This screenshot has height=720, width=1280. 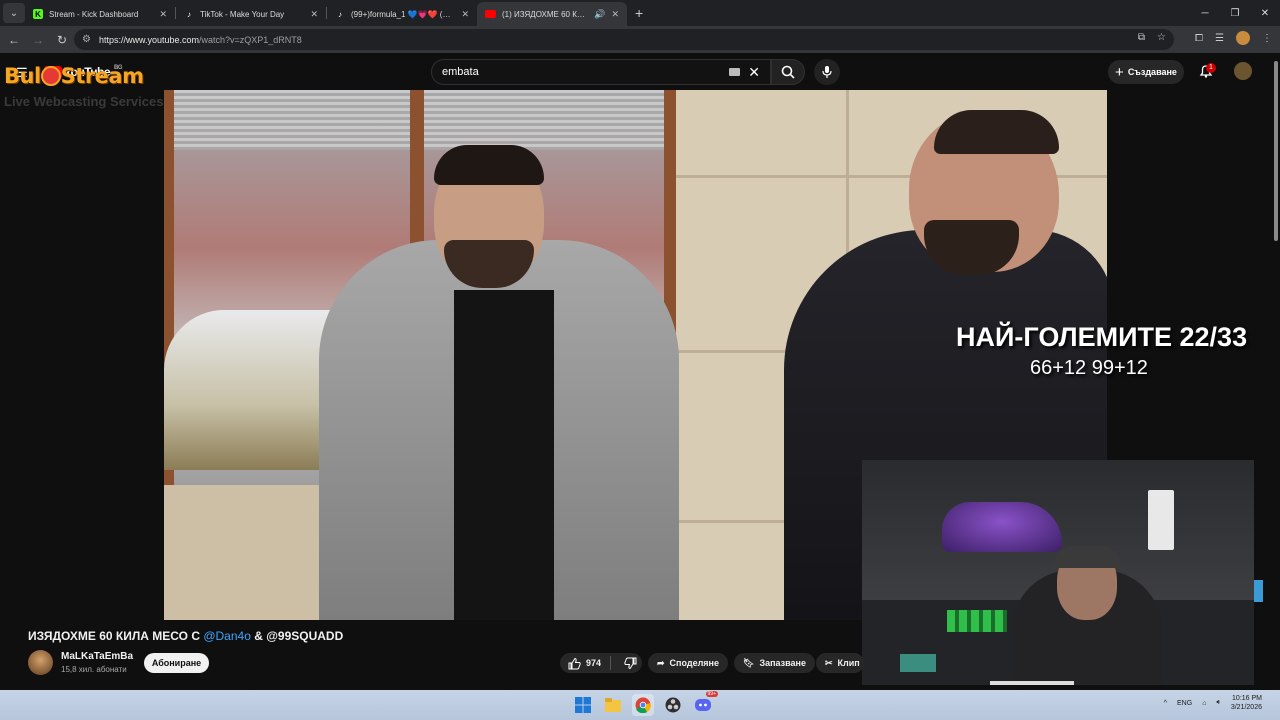 What do you see at coordinates (1218, 703) in the screenshot?
I see `volume-icon: 🔉︎` at bounding box center [1218, 703].